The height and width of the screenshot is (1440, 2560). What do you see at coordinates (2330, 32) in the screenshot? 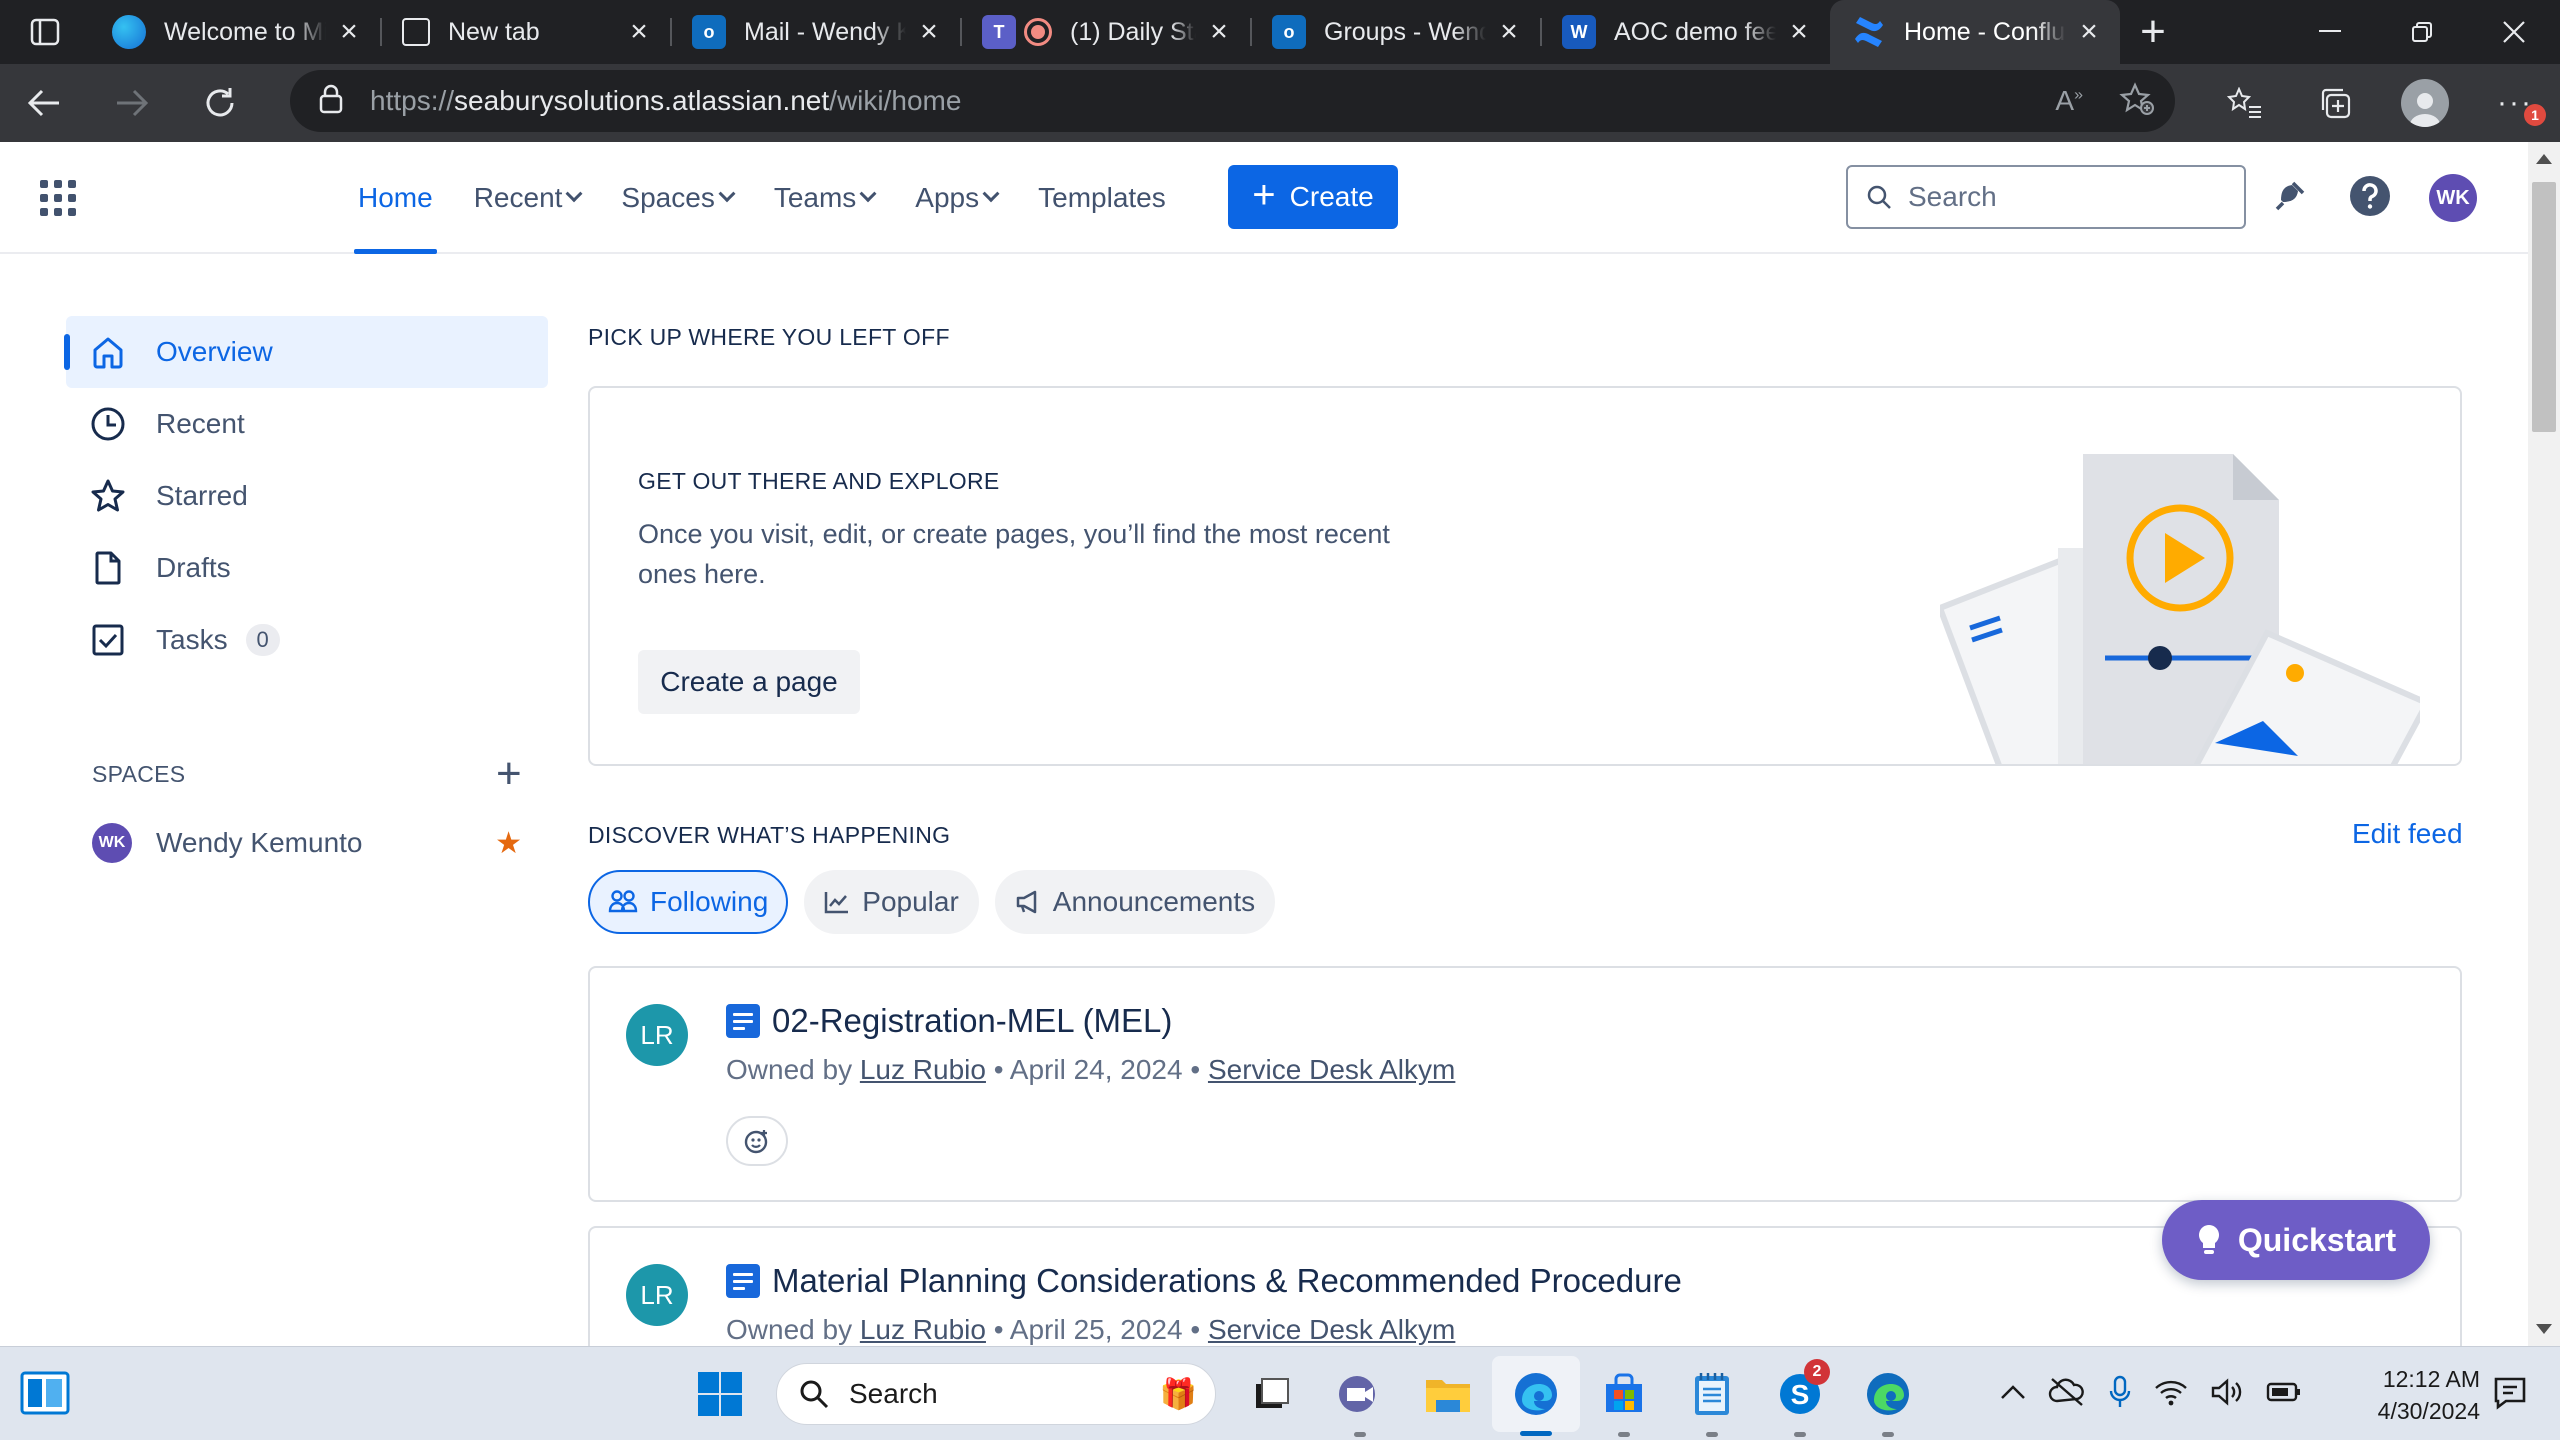
I see `minimize-icon` at bounding box center [2330, 32].